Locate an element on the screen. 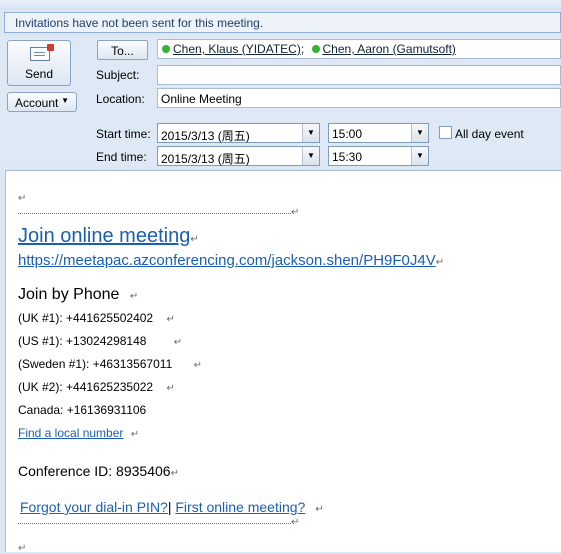 This screenshot has height=554, width=561. phone-line: (US #1): +13024298148 ↵ is located at coordinates (100, 341).